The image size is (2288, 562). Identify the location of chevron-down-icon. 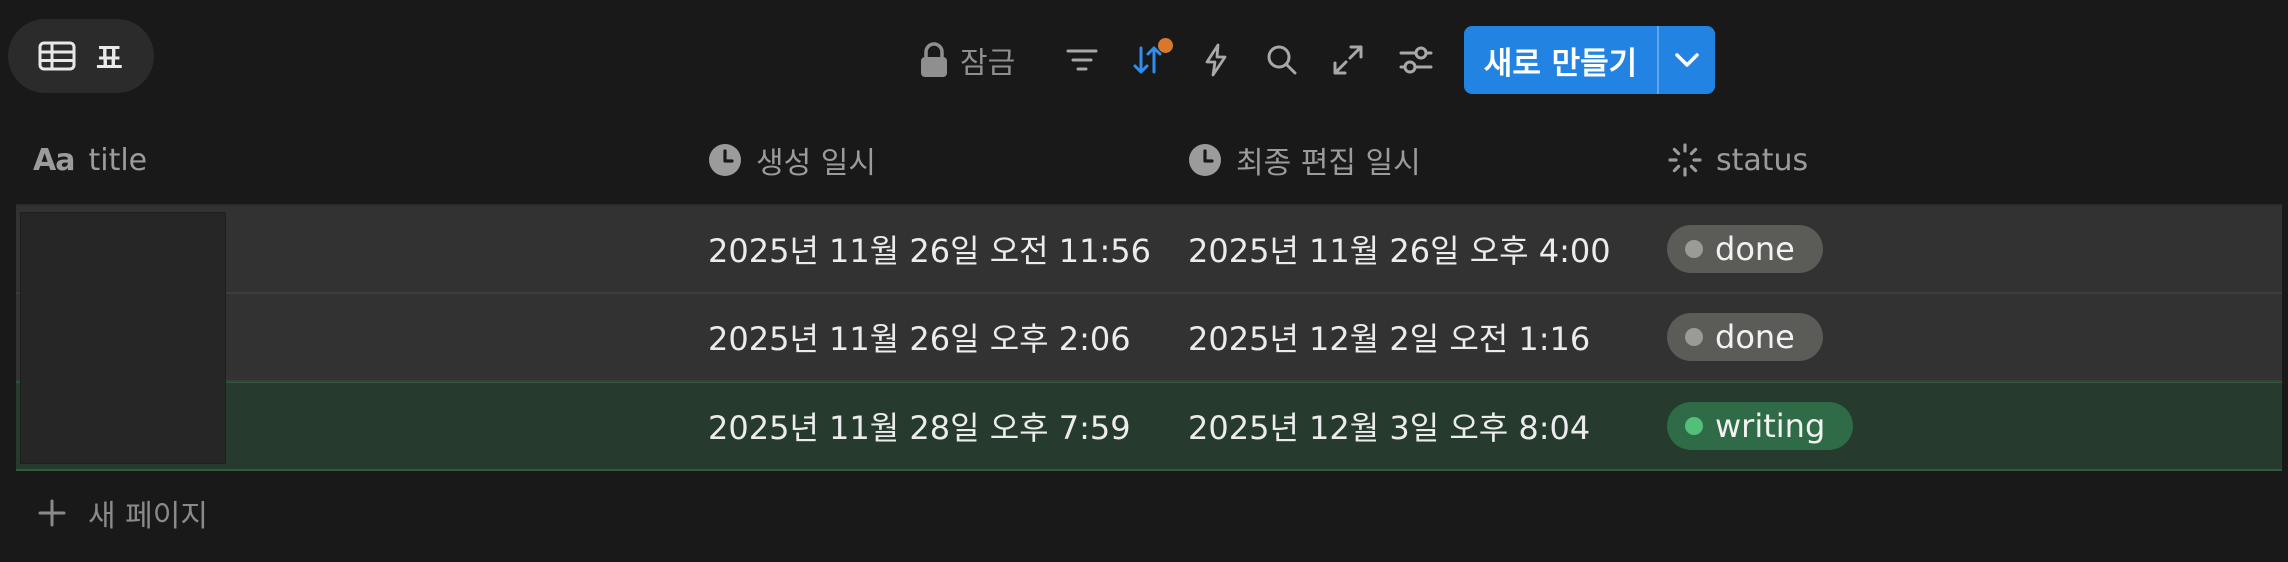
(1687, 60).